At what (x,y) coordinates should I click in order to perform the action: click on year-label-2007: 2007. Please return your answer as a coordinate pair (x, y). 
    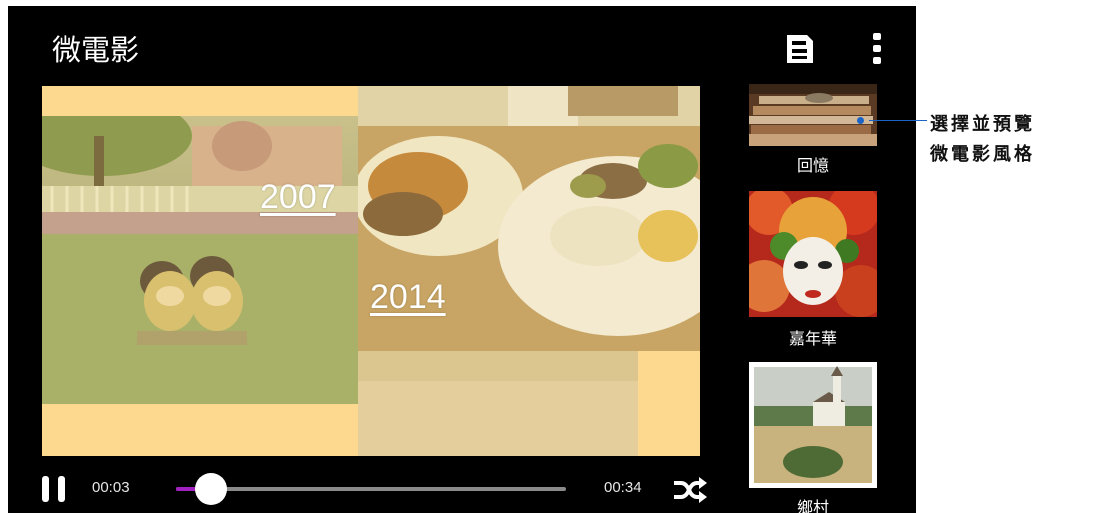
    Looking at the image, I should click on (298, 197).